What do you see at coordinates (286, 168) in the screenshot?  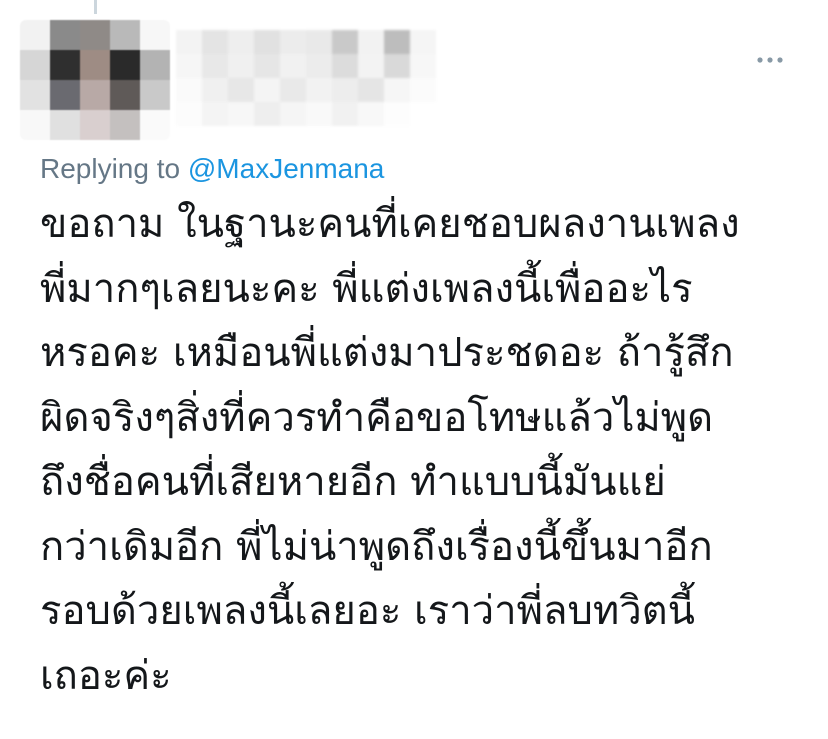 I see `mention-link: @MaxJenmana` at bounding box center [286, 168].